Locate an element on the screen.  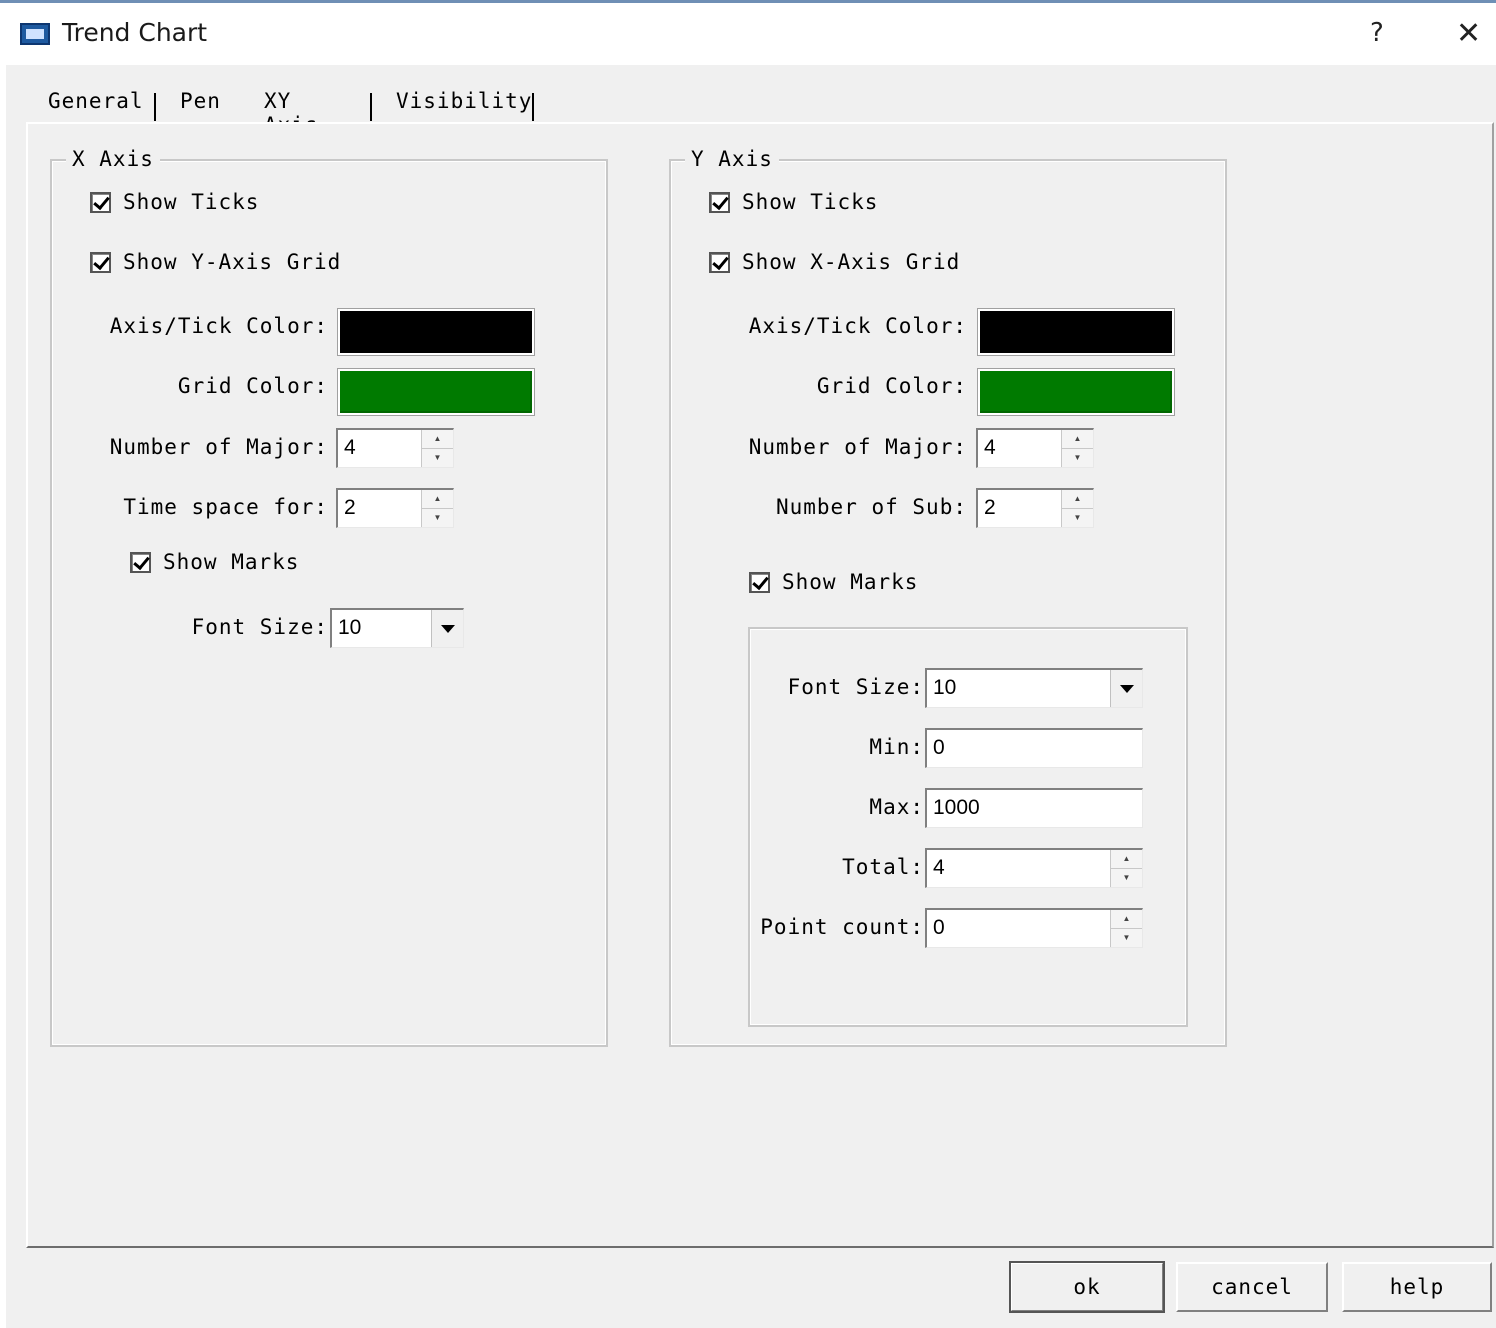
x-number-of-major-label: Number of Major: is located at coordinates (218, 447).